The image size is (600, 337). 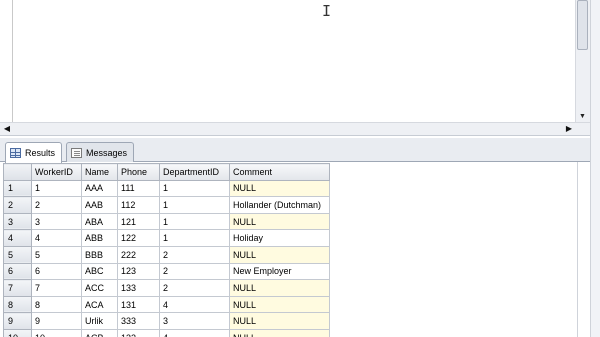 What do you see at coordinates (17, 288) in the screenshot?
I see `row-number-cell: 7` at bounding box center [17, 288].